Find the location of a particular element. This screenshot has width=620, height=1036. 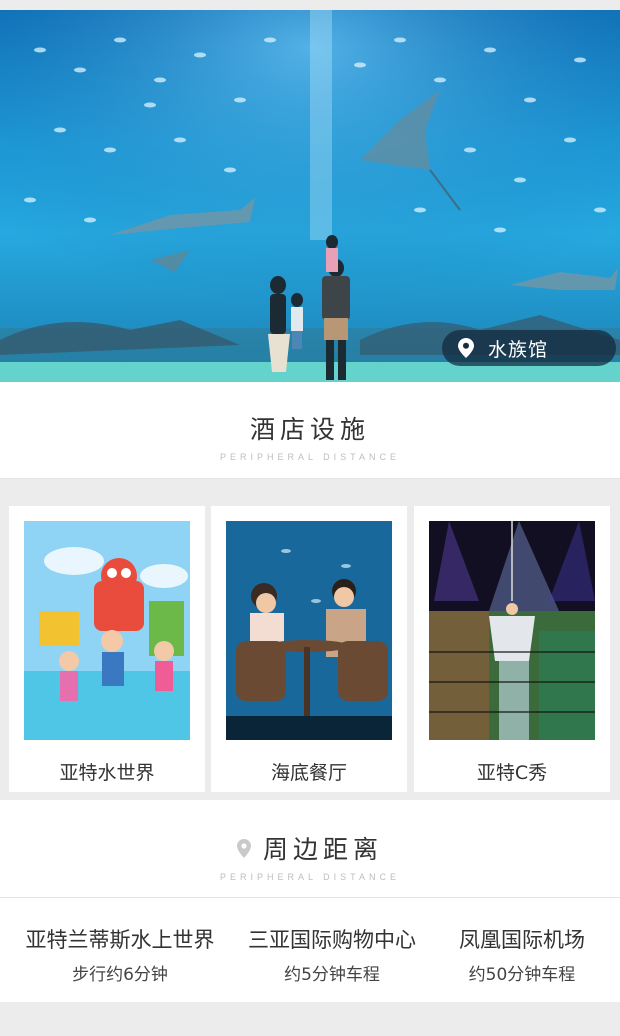

location-label: 水族馆 is located at coordinates (518, 349).